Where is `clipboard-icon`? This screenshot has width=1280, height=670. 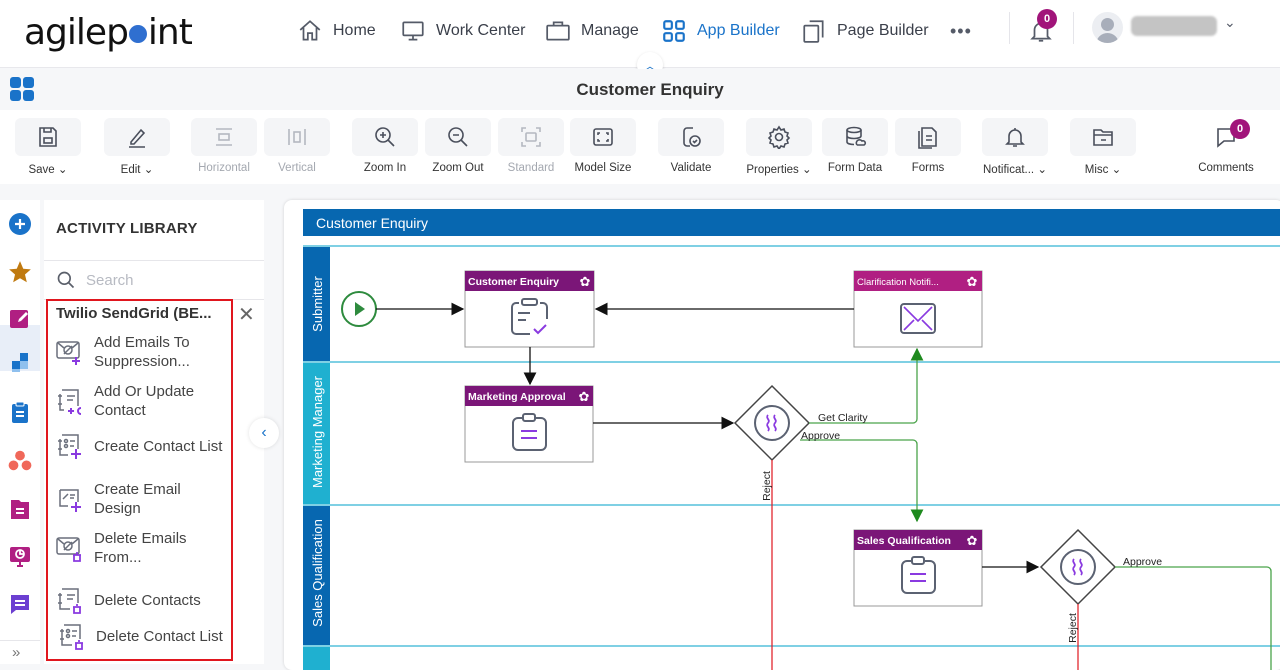
clipboard-icon is located at coordinates (20, 412).